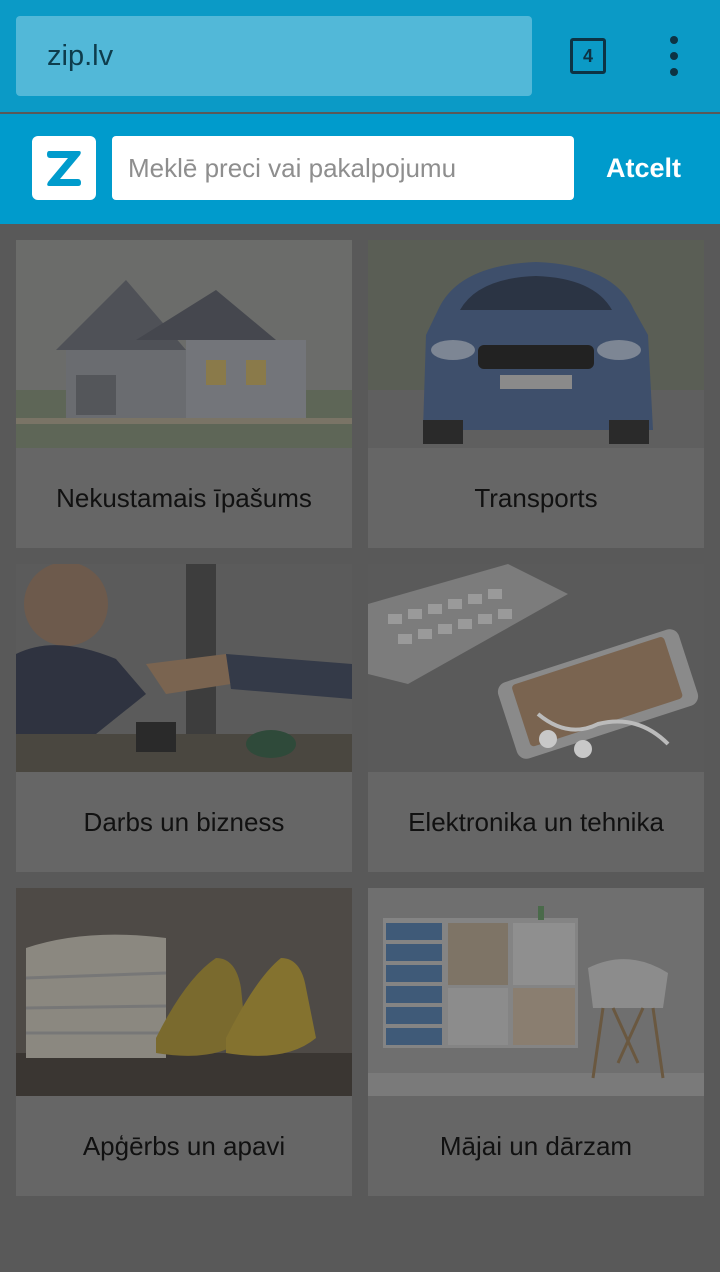 Image resolution: width=720 pixels, height=1272 pixels. I want to click on clothes-shoes-image, so click(184, 992).